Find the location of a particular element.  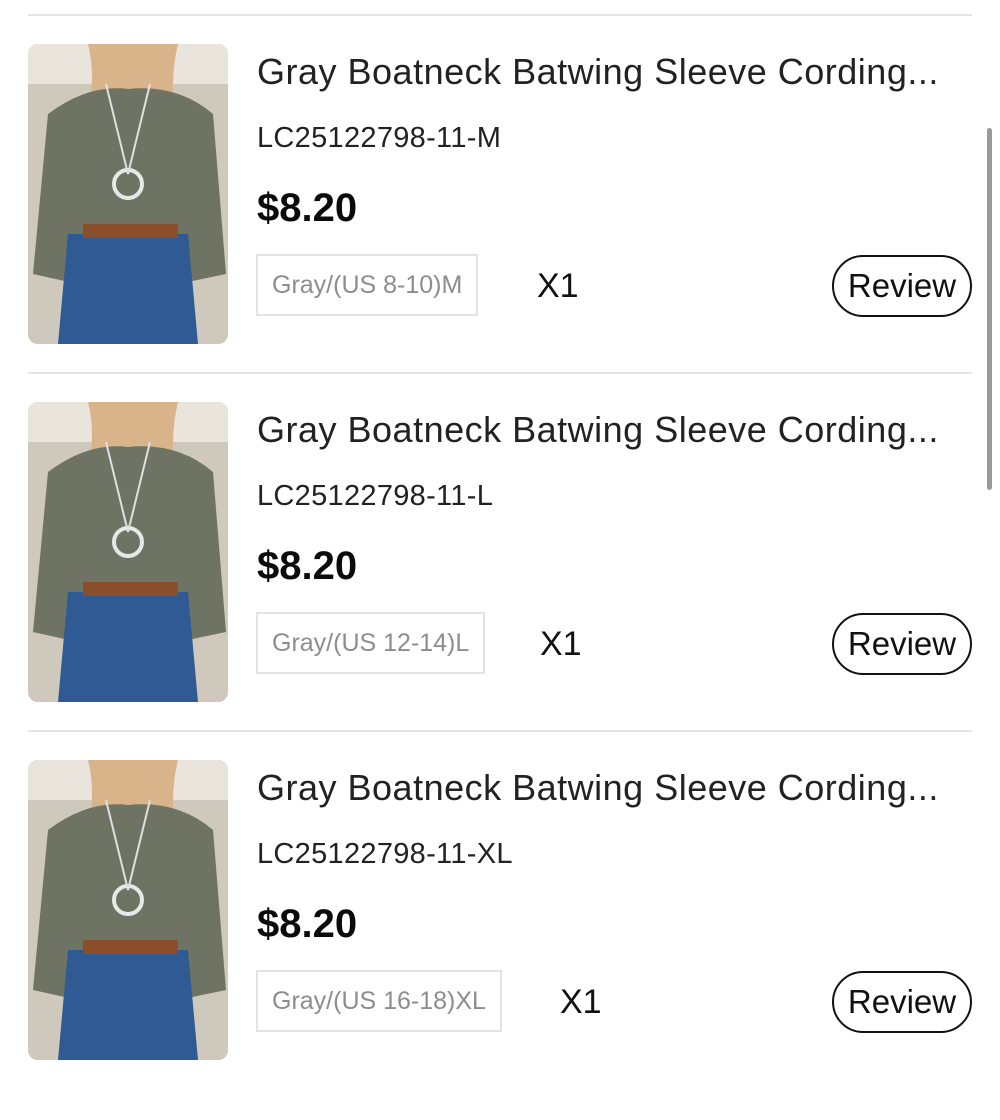

variant-badge: Gray/(US 16-18)XL is located at coordinates (379, 1001).